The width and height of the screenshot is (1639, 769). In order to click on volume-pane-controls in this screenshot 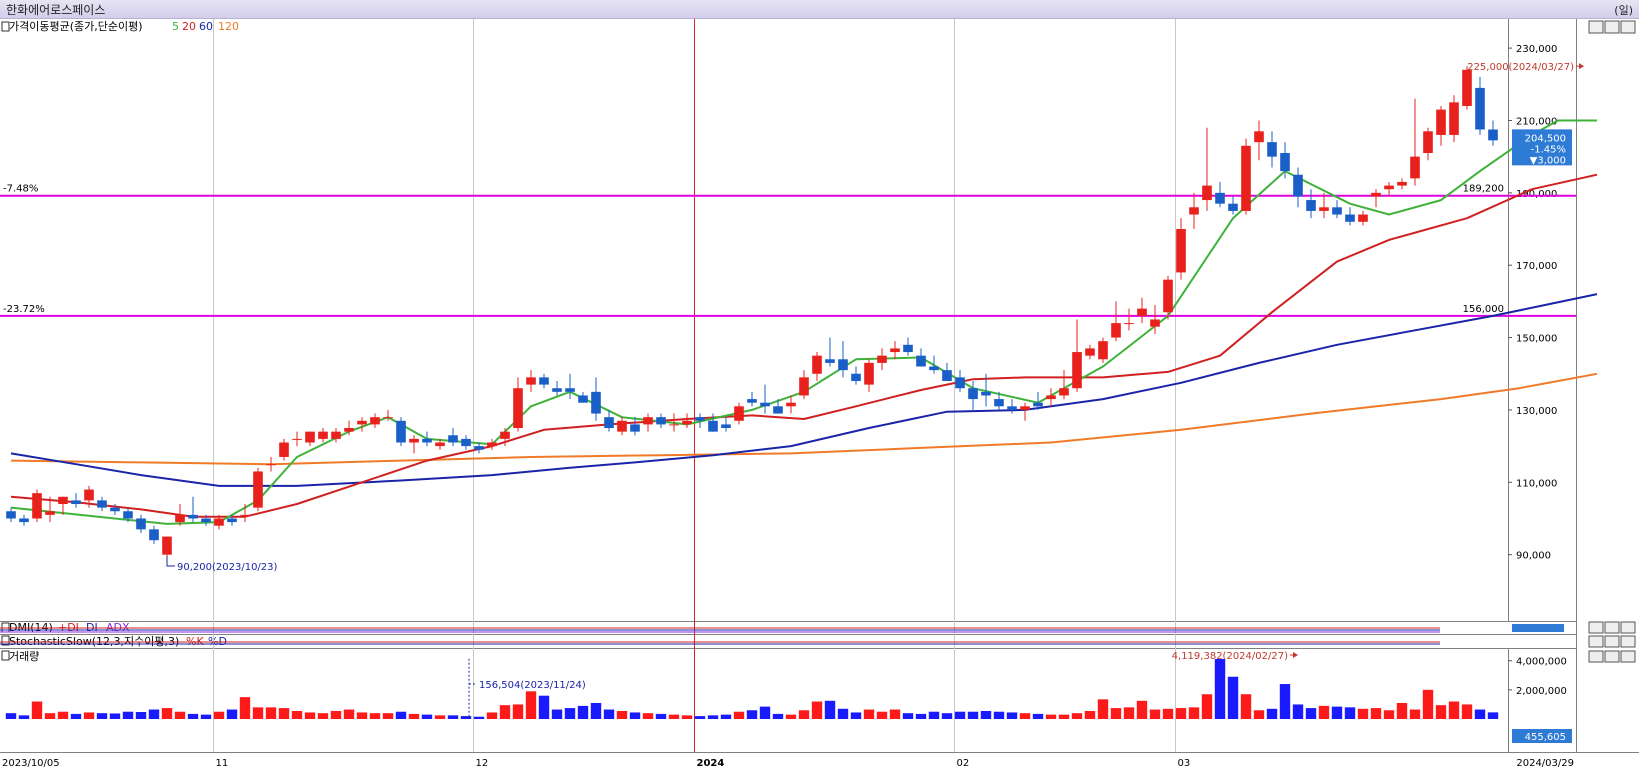, I will do `click(1612, 656)`.